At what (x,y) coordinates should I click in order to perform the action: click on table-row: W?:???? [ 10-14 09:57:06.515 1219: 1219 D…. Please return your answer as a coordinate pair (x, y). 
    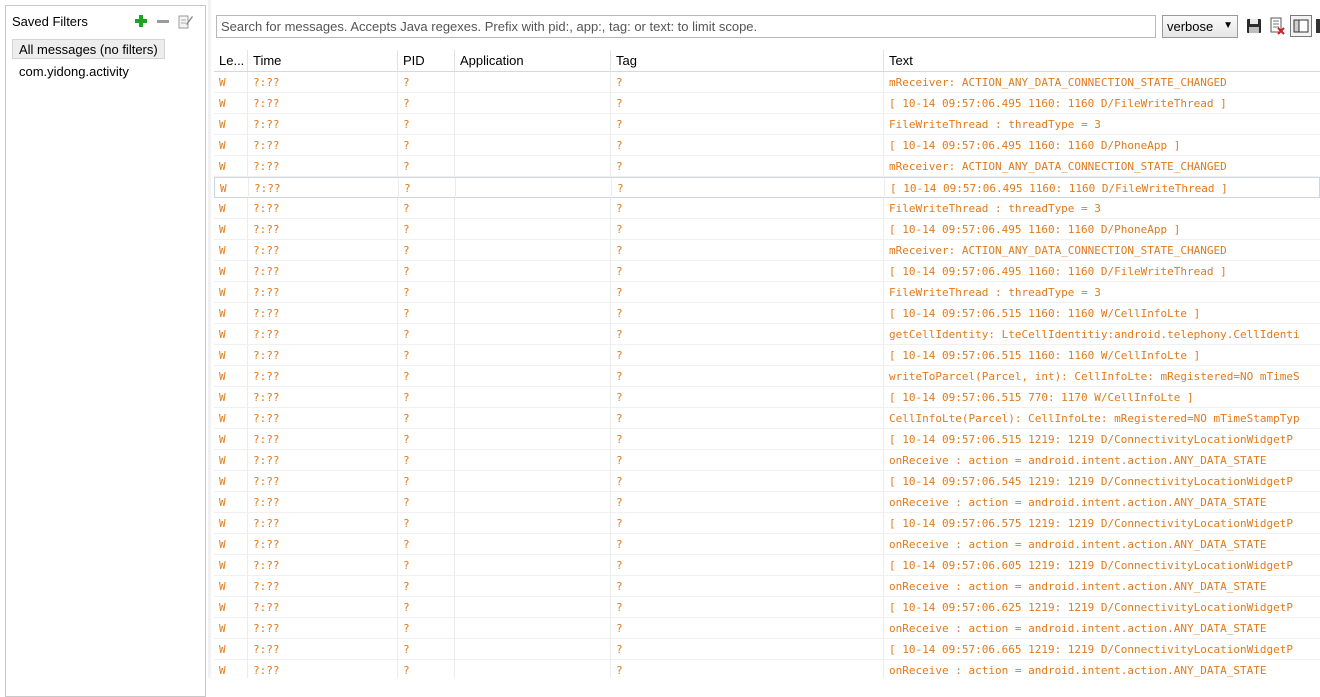
    Looking at the image, I should click on (767, 439).